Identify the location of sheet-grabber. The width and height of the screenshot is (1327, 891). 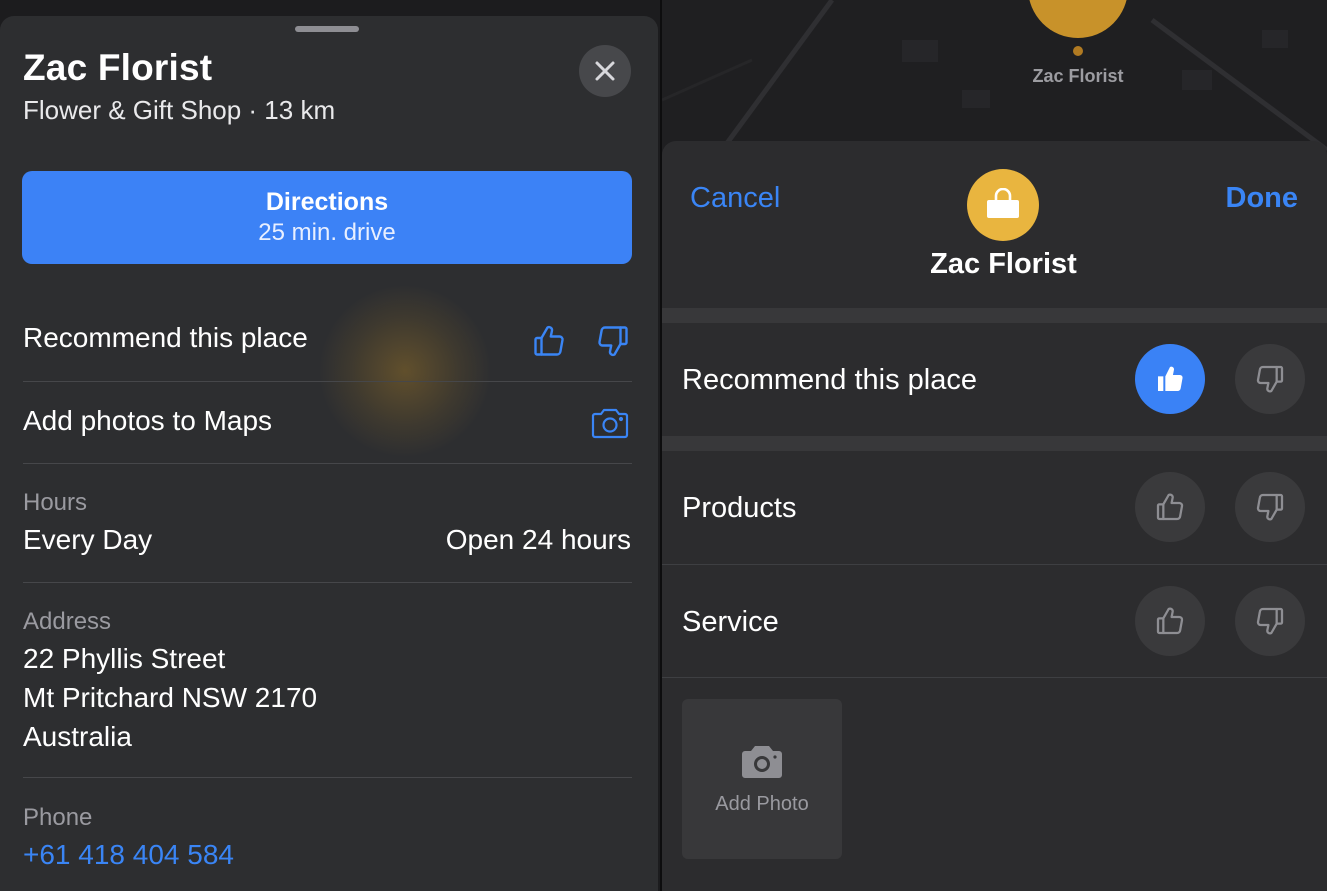
(327, 29).